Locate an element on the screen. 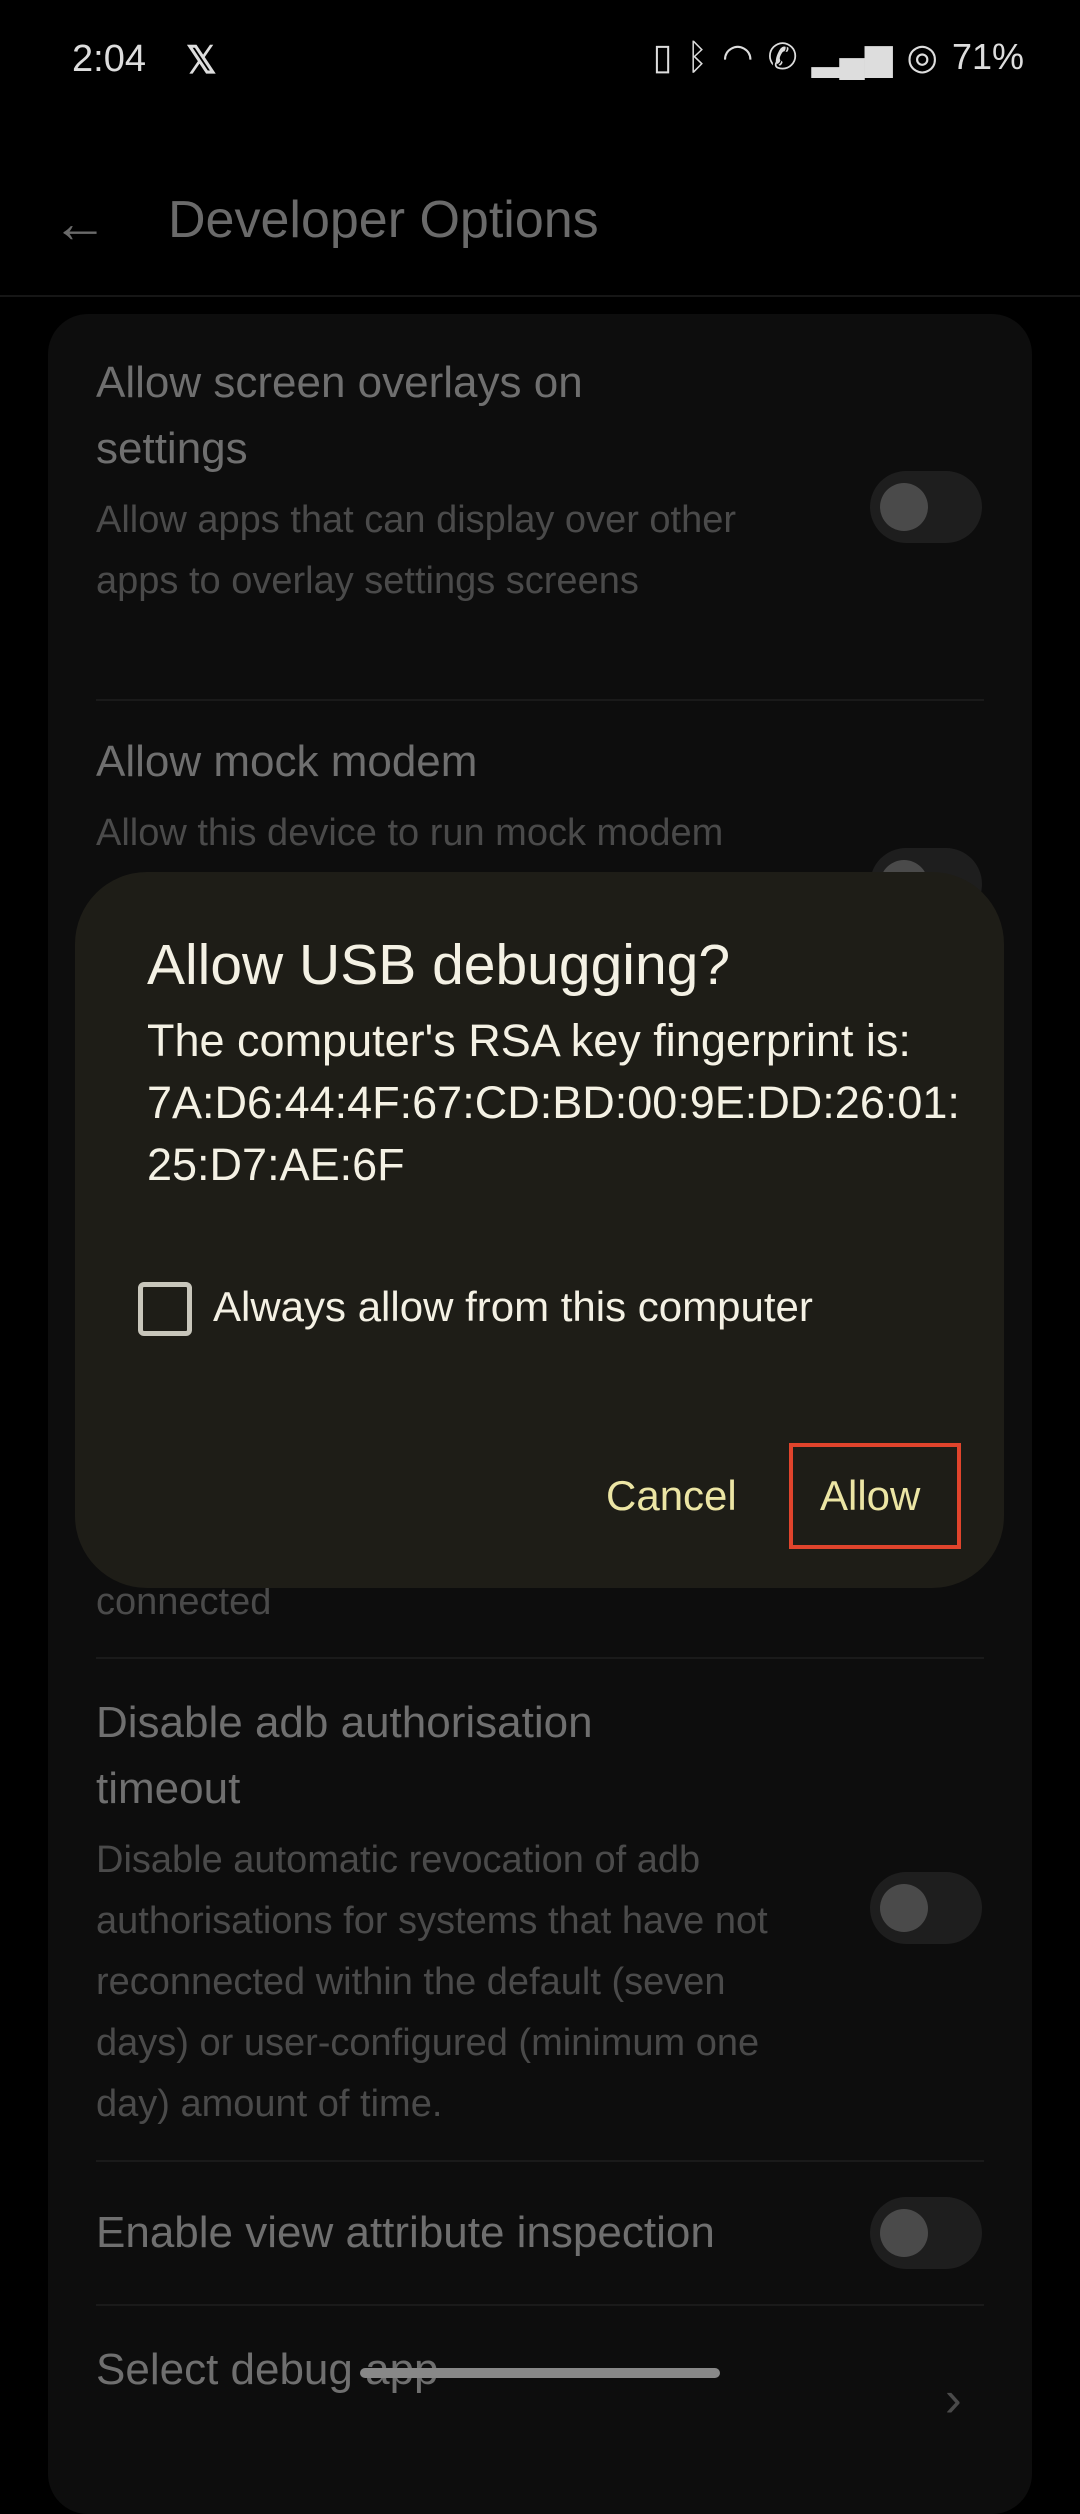  signal-icon: ▂▄▆ is located at coordinates (852, 56).